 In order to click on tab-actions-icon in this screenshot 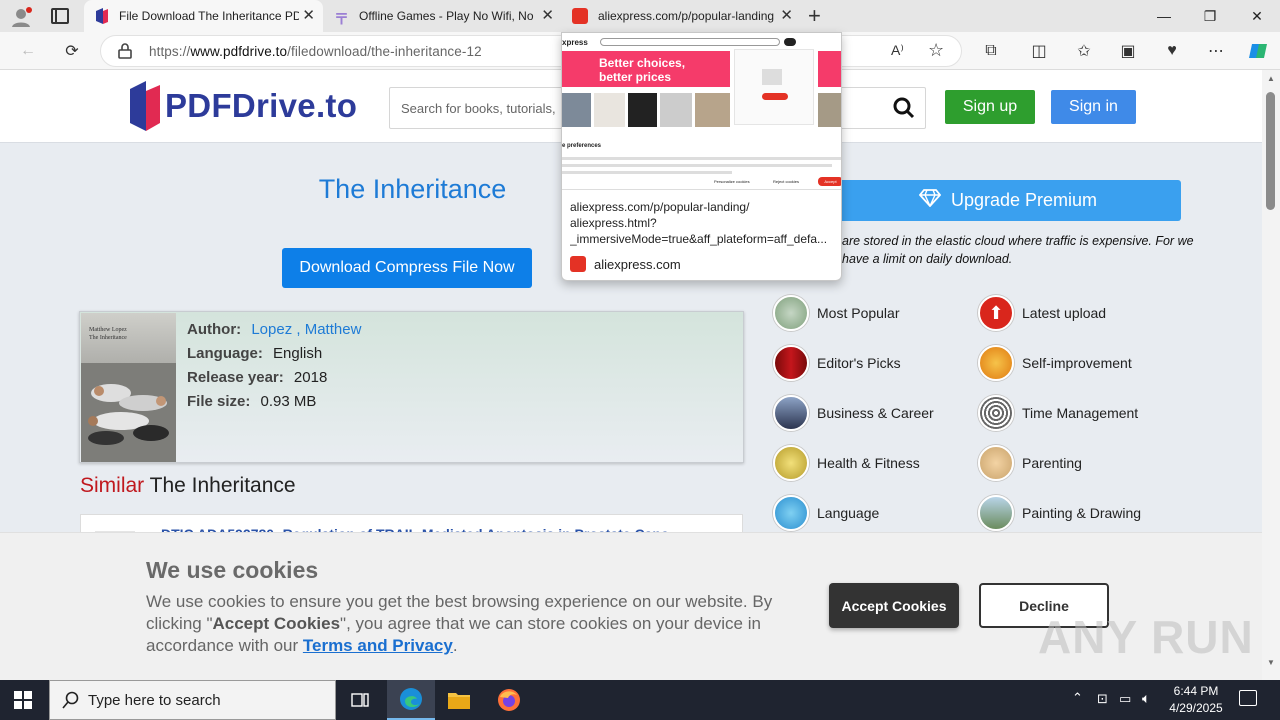, I will do `click(60, 16)`.